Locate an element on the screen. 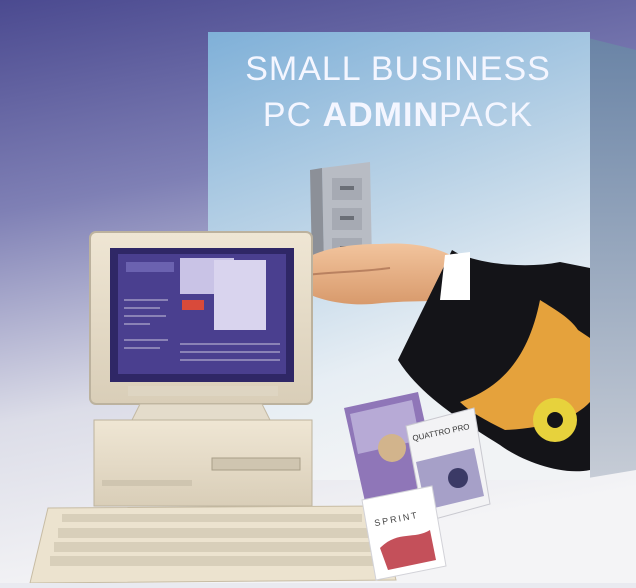 Image resolution: width=636 pixels, height=588 pixels. box-title-prefix: PC is located at coordinates (292, 115).